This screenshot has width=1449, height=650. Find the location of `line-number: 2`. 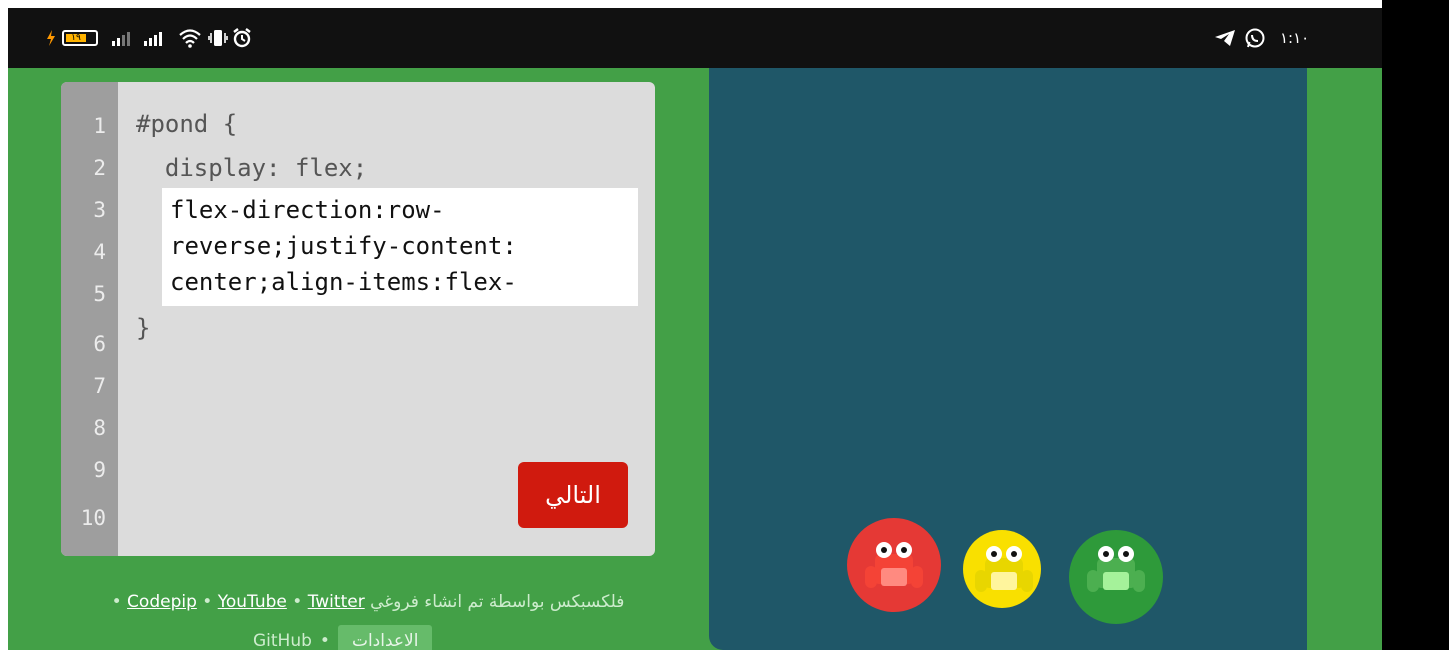

line-number: 2 is located at coordinates (99, 168).